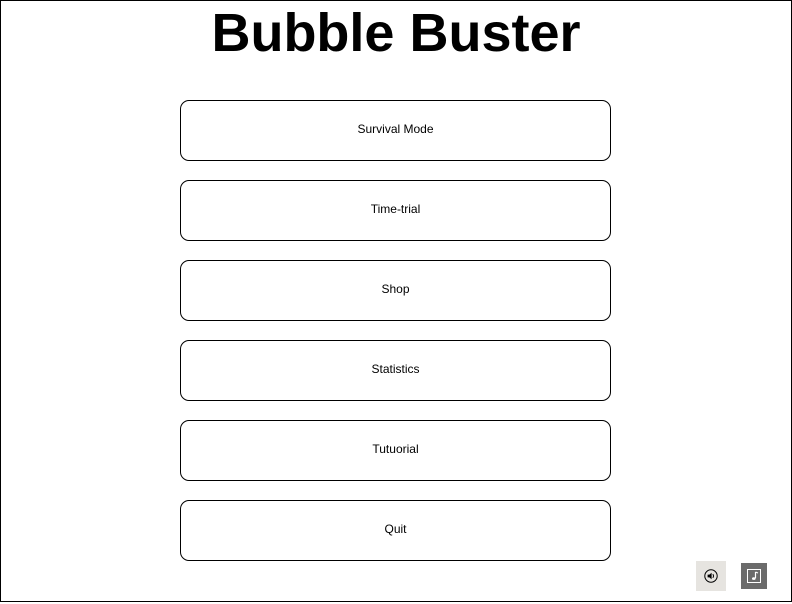 This screenshot has height=604, width=792. Describe the element at coordinates (395, 530) in the screenshot. I see `quit-button: Quit` at that location.